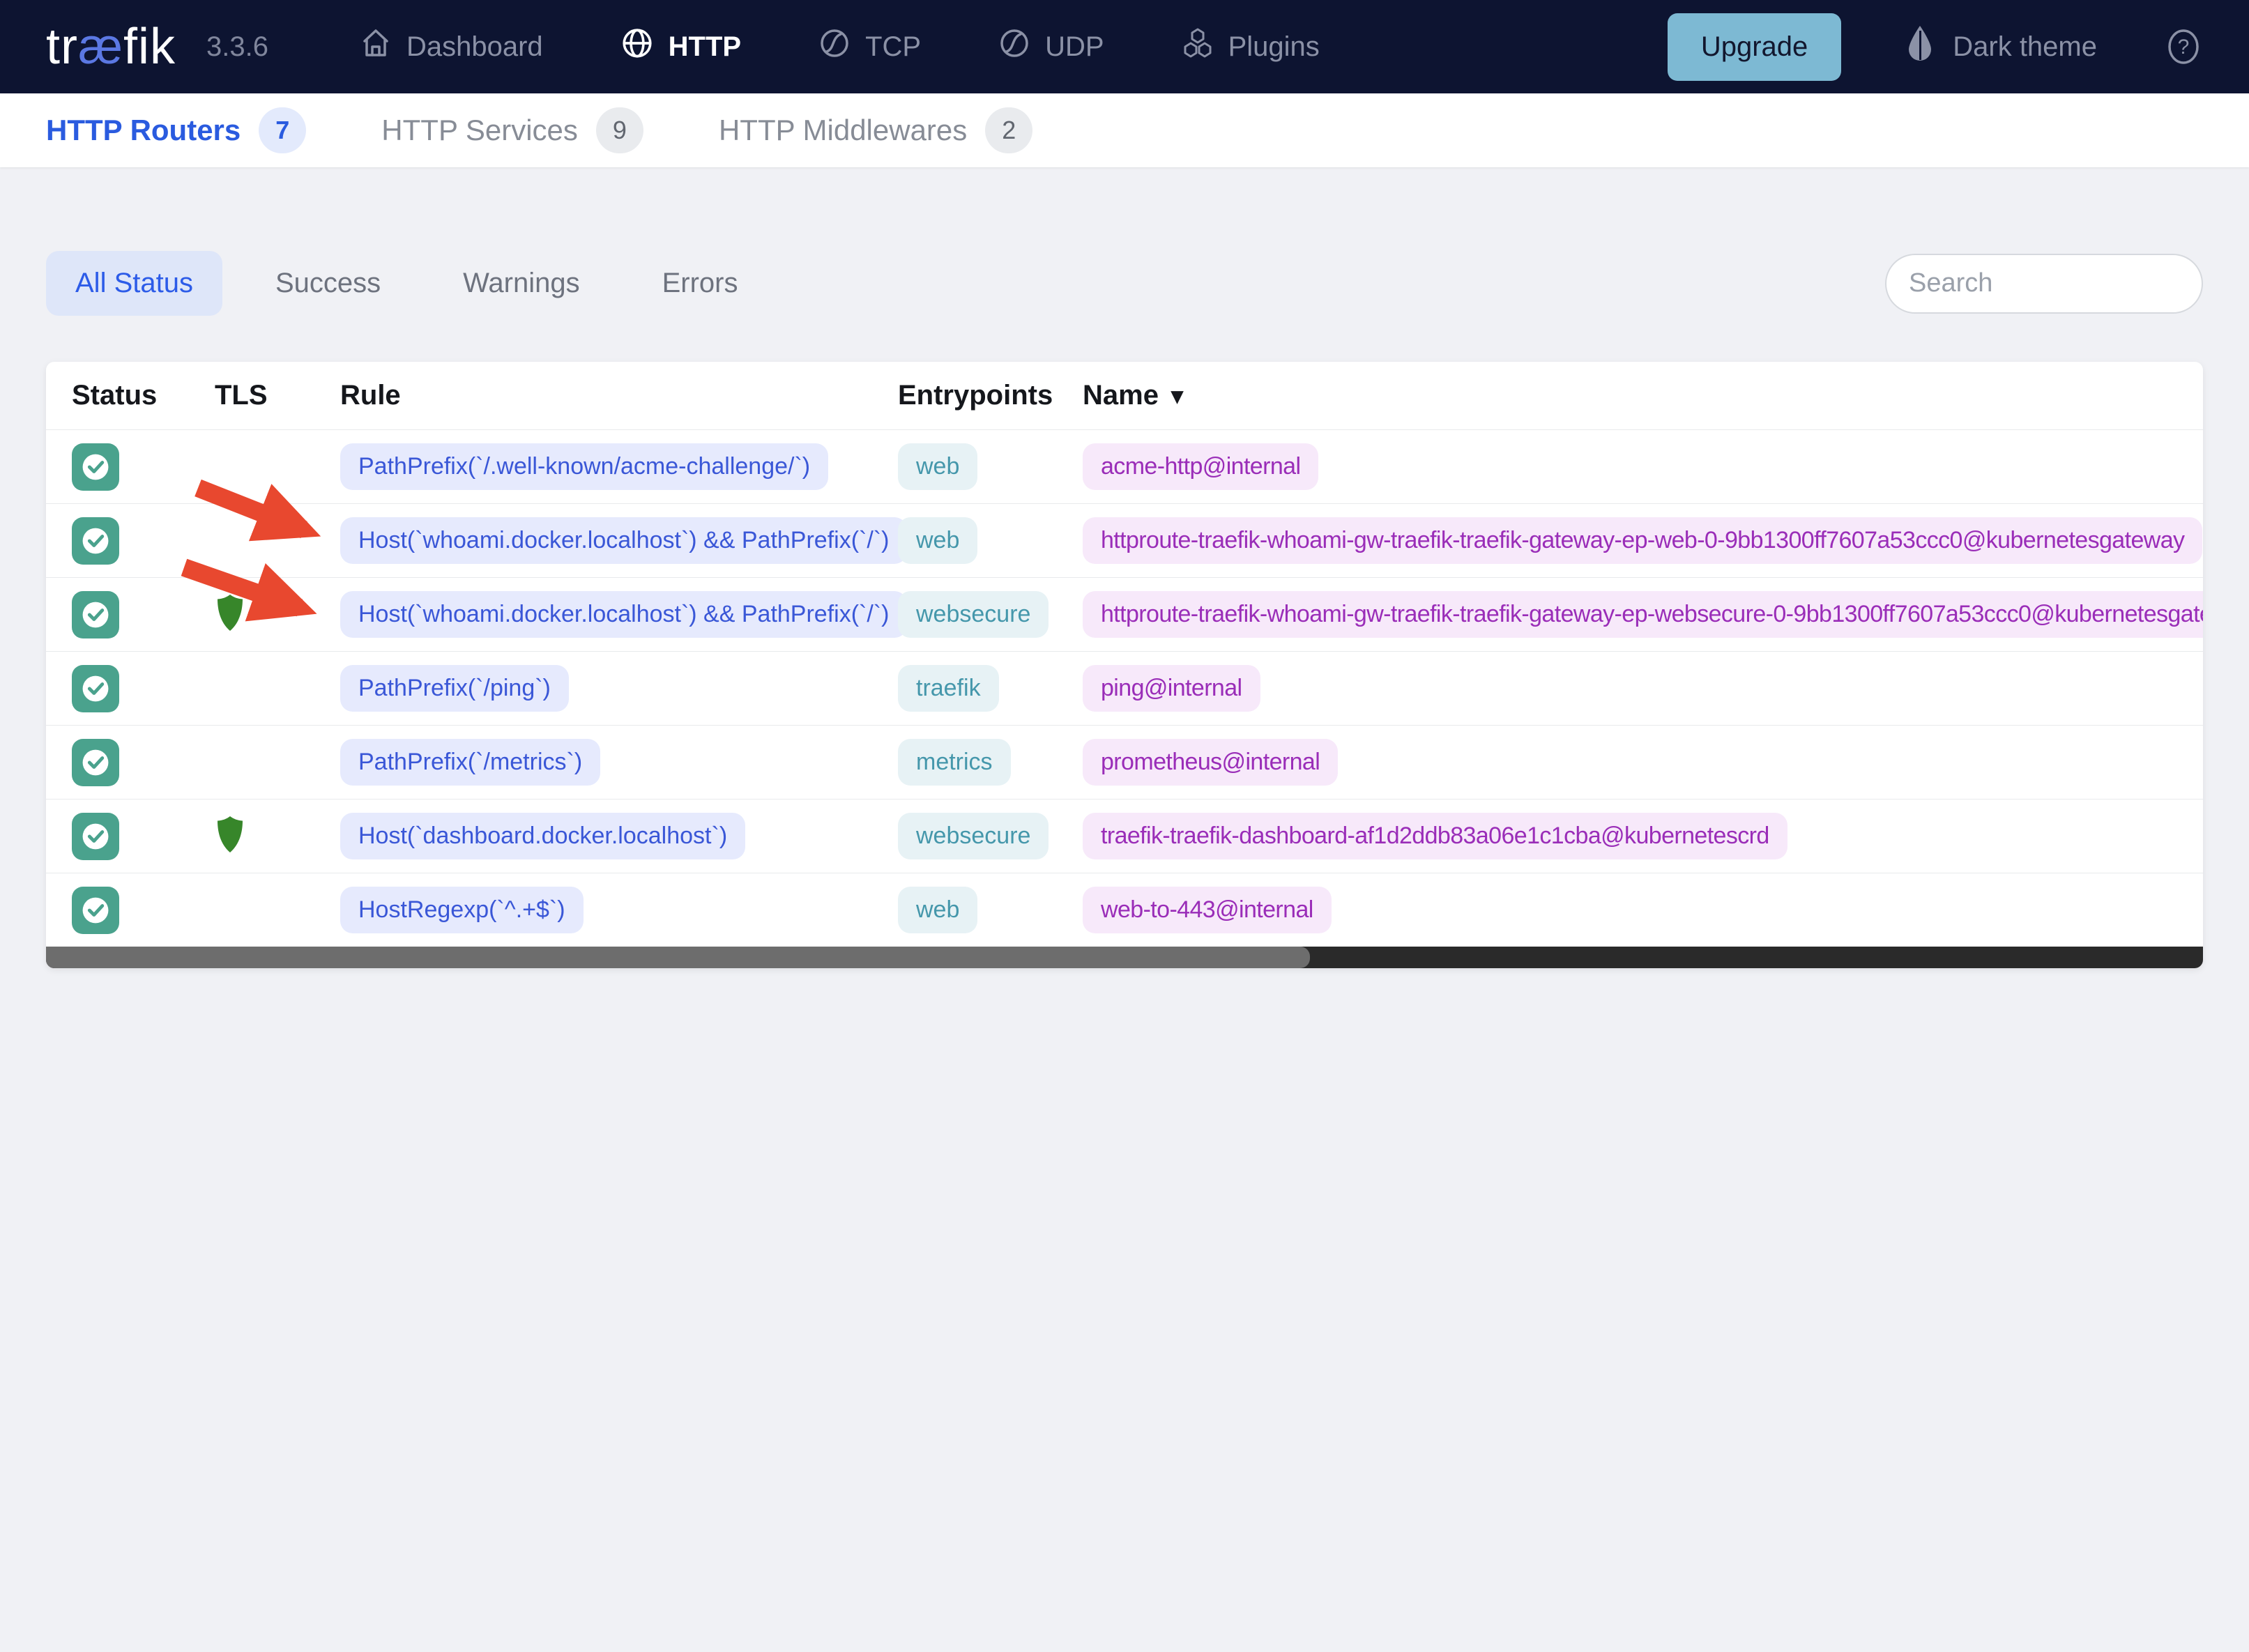 The height and width of the screenshot is (1652, 2249). I want to click on tab-http-services: HTTP Services 9, so click(512, 130).